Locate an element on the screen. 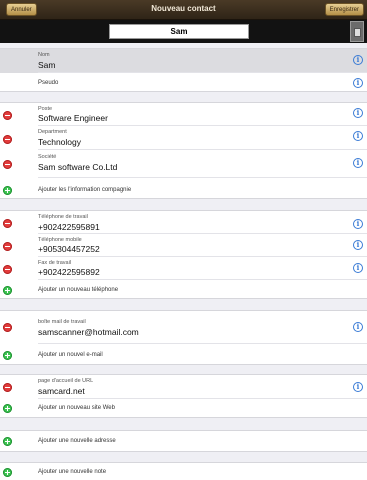  add-phone-label: Ajouter un nouveau téléphone is located at coordinates (78, 290).